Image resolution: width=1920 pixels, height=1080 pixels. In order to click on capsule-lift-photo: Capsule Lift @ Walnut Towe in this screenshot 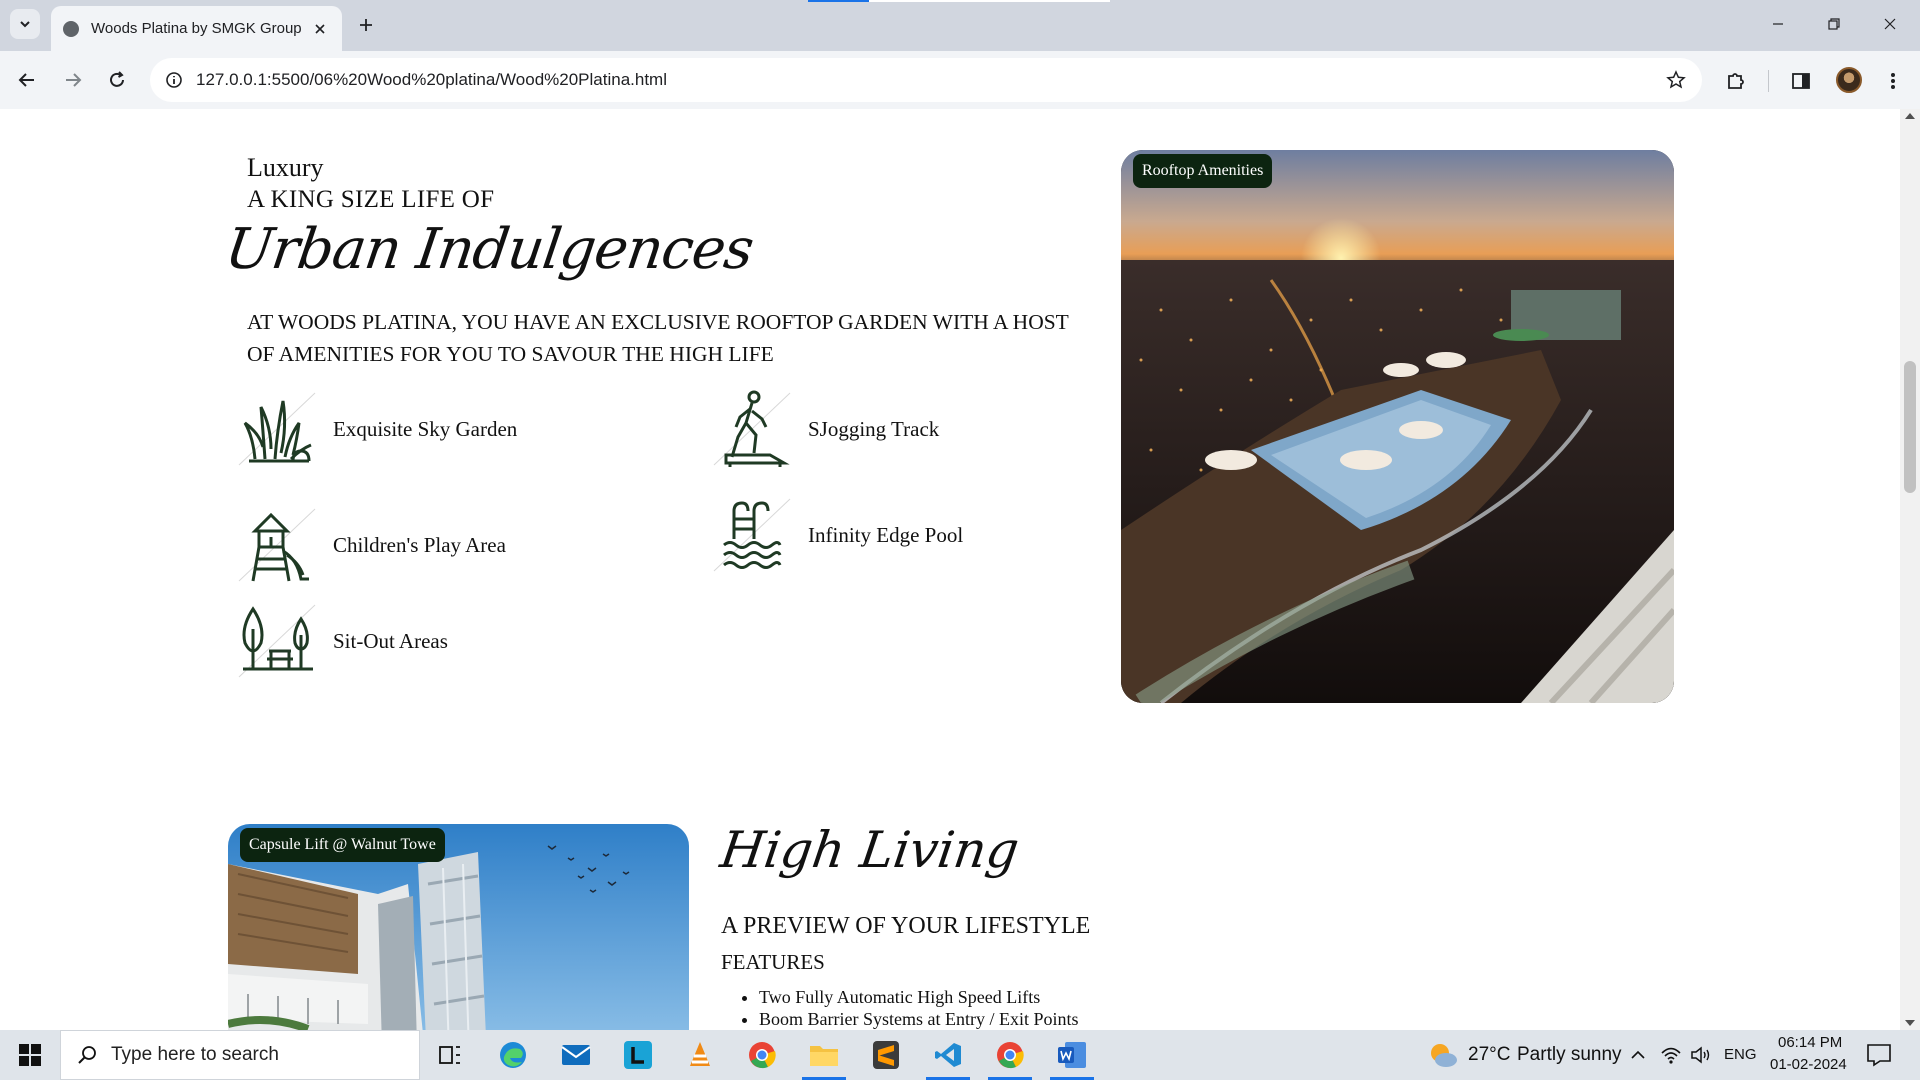, I will do `click(458, 927)`.